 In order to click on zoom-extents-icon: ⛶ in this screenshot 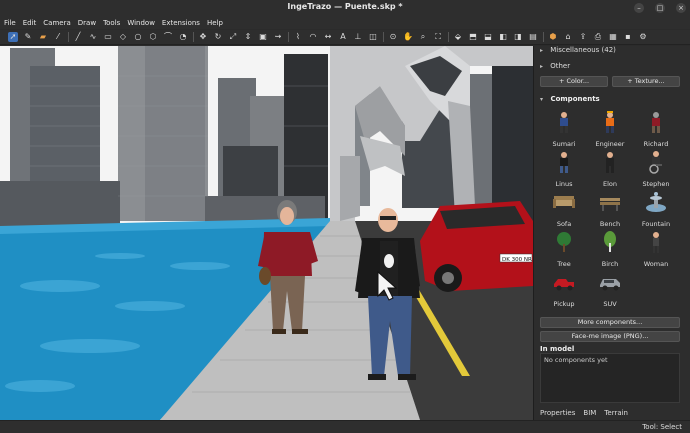, I will do `click(438, 37)`.